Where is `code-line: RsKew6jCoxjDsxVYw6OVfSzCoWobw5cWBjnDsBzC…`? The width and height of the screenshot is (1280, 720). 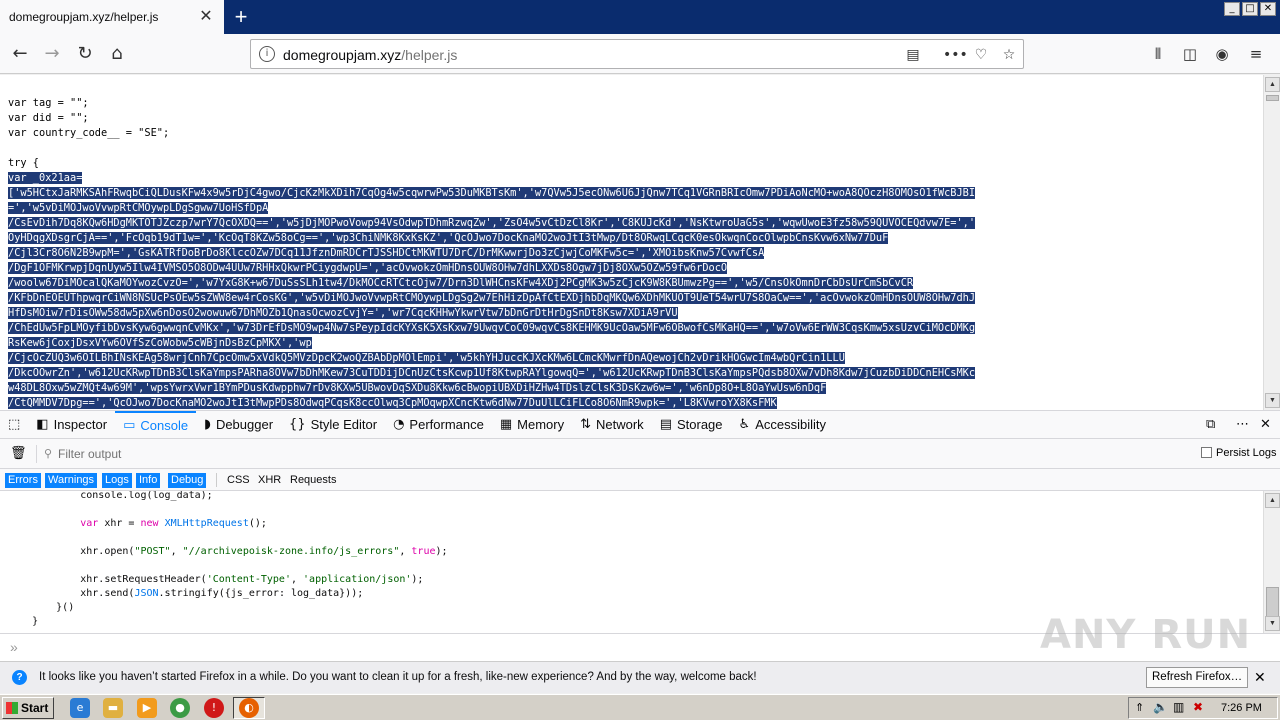 code-line: RsKew6jCoxjDsxVYw6OVfSzCoWobw5cWBjnDsBzC… is located at coordinates (160, 343).